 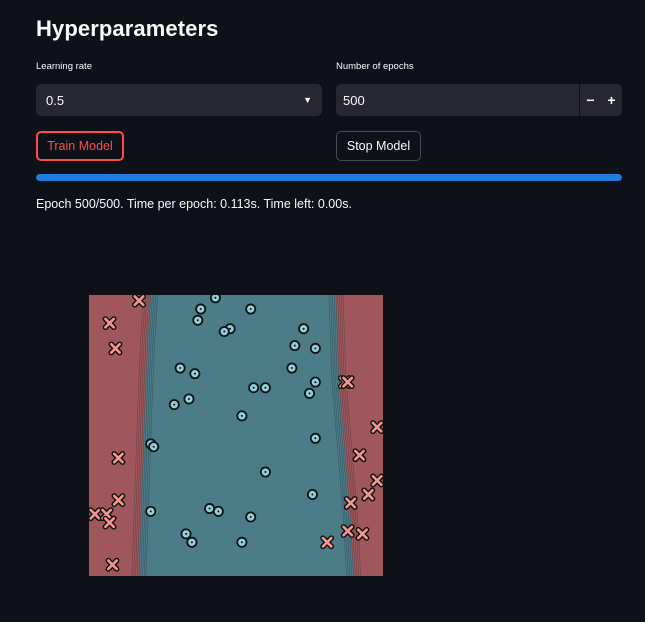 I want to click on learning-rate-select: 0.5 ▼, so click(x=179, y=100).